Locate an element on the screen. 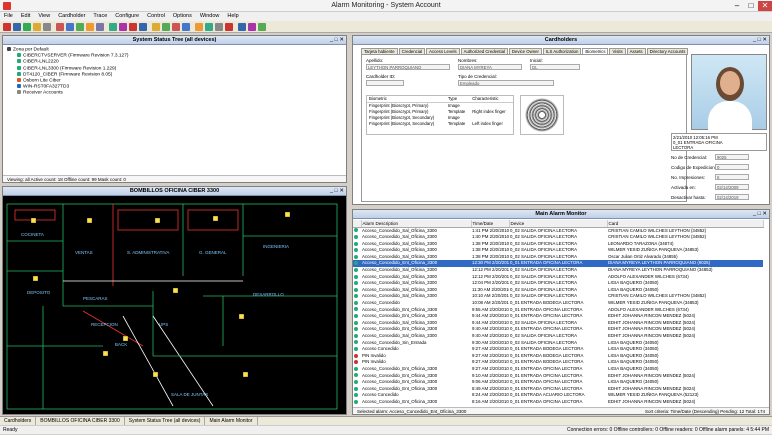 The height and width of the screenshot is (435, 772). menu-control: Control is located at coordinates (156, 16).